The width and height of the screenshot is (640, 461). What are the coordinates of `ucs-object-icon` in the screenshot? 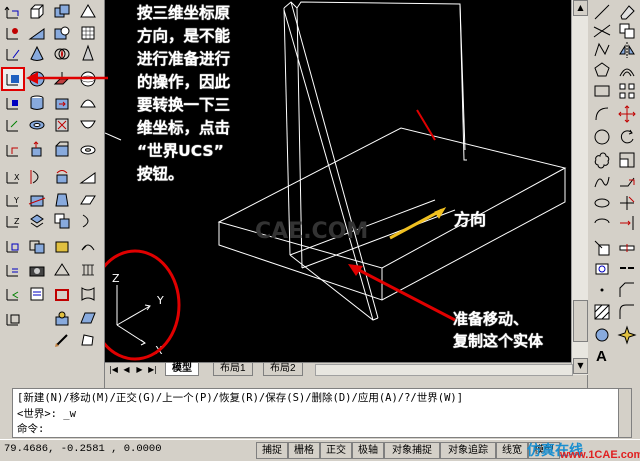 It's located at (13, 103).